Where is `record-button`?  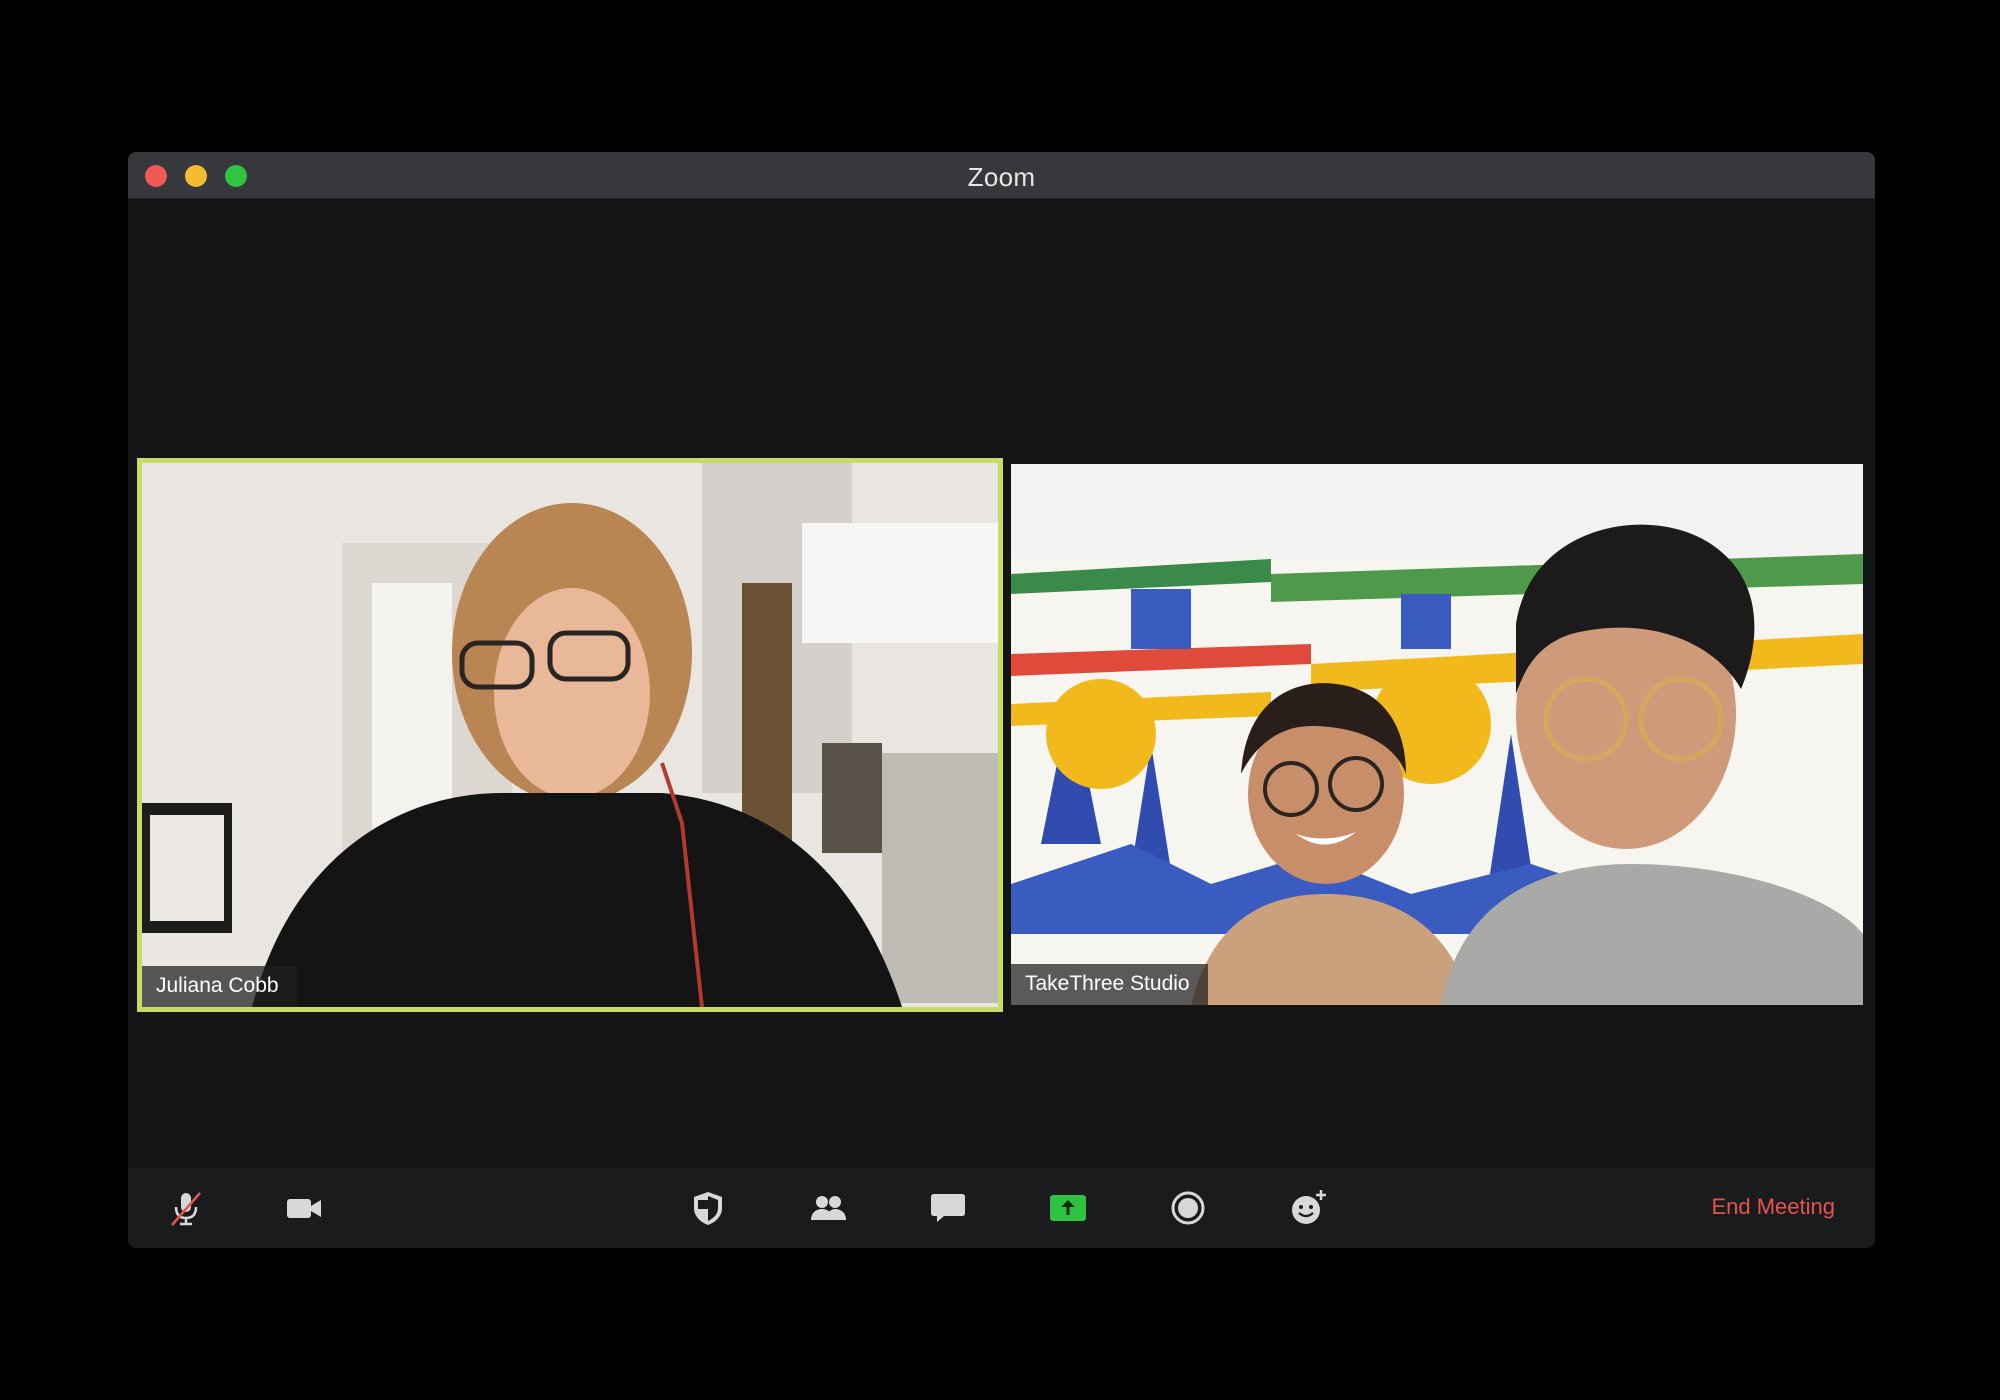 record-button is located at coordinates (1188, 1208).